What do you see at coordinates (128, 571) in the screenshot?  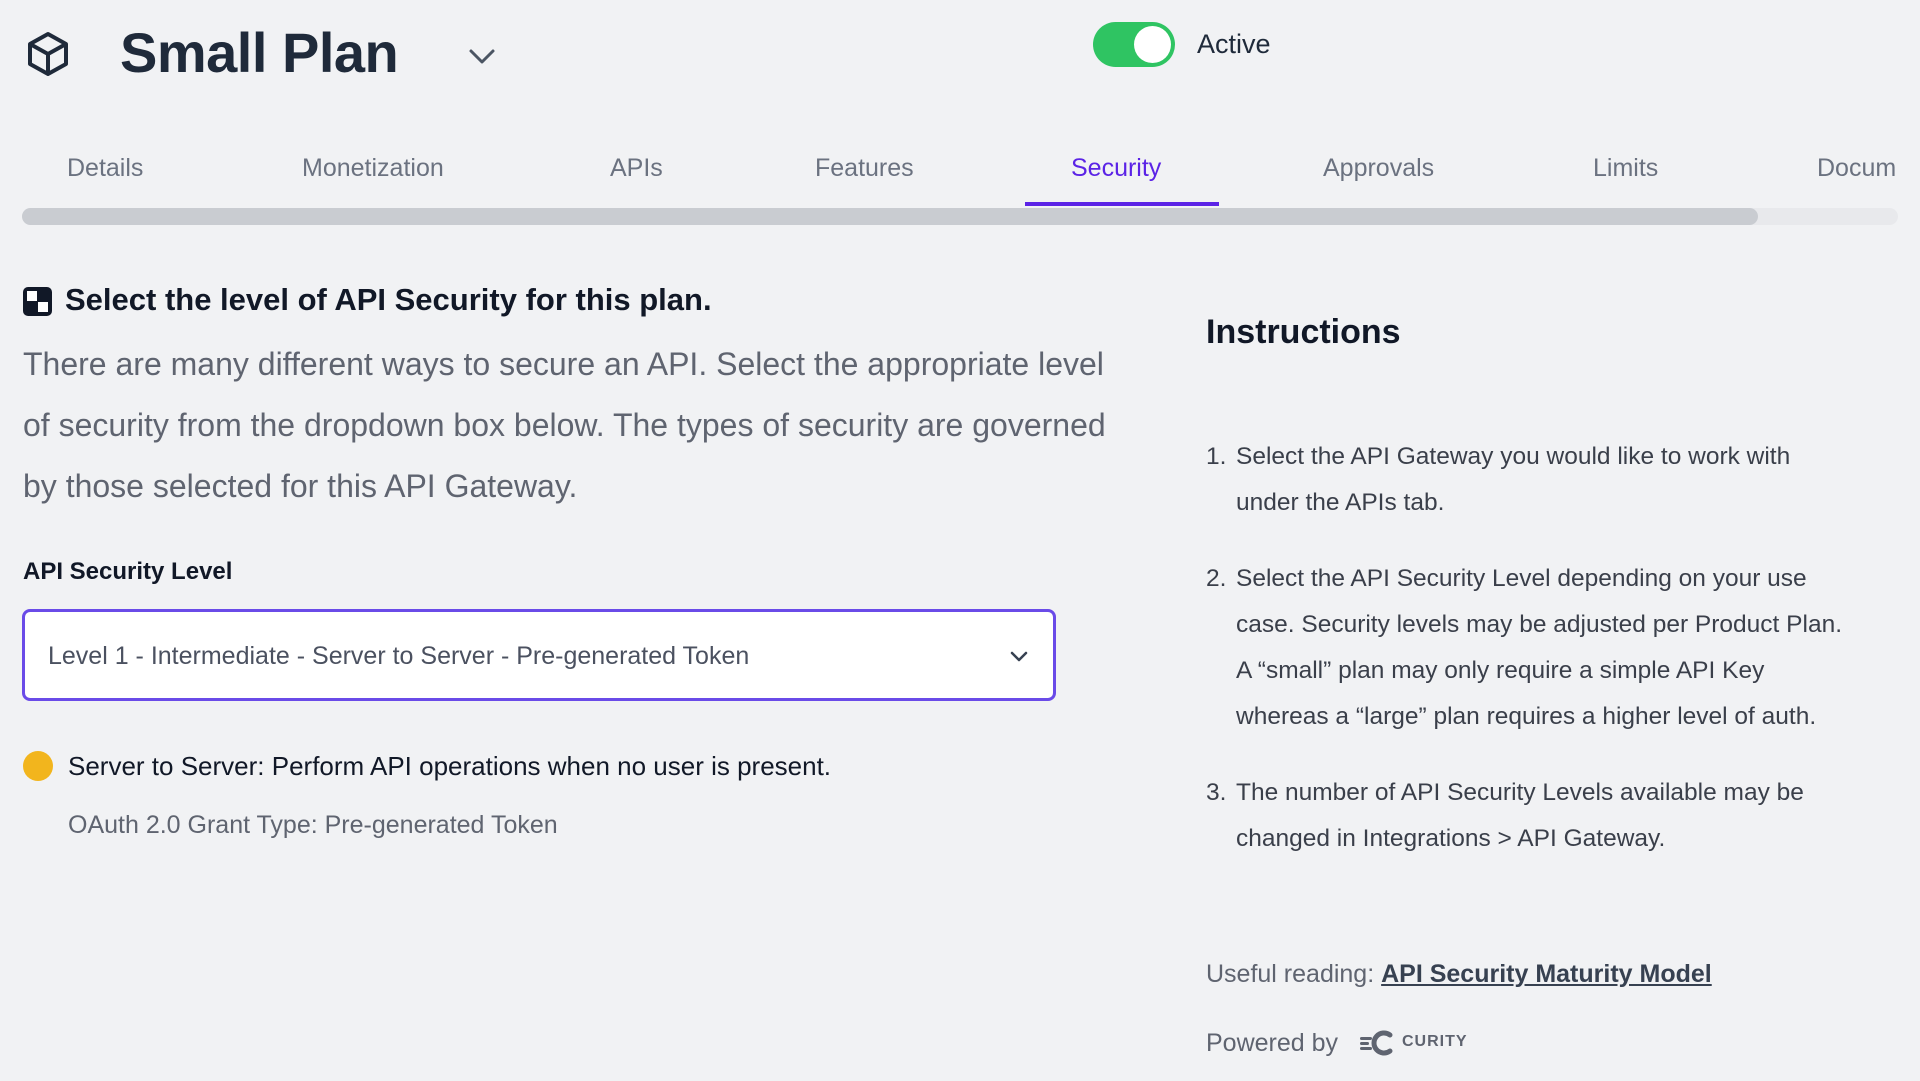 I see `security-level-label: API Security Level` at bounding box center [128, 571].